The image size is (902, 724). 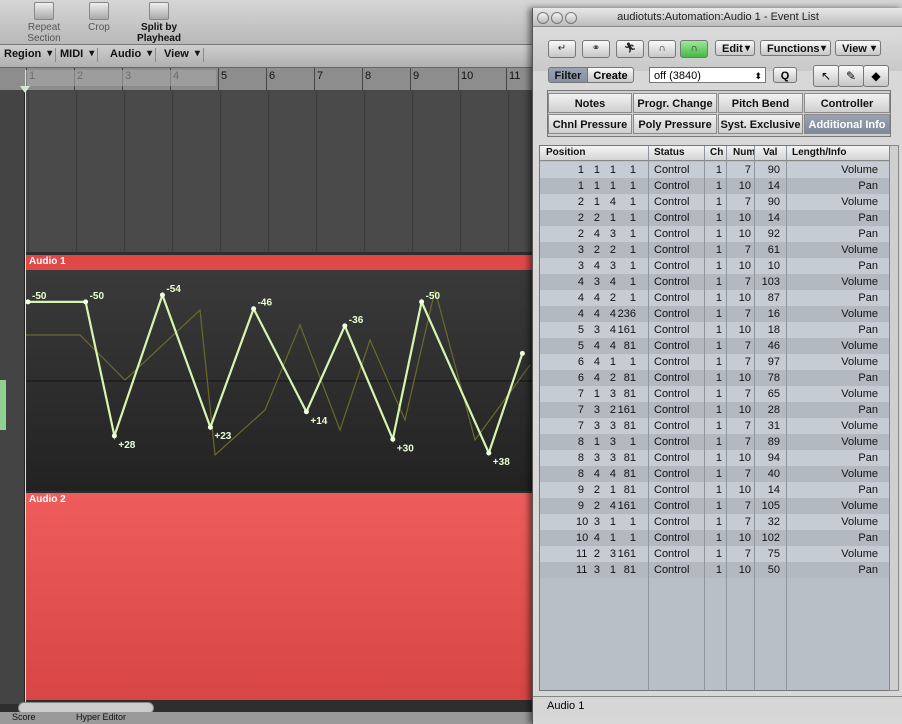 I want to click on link-button: ⚭, so click(x=596, y=49).